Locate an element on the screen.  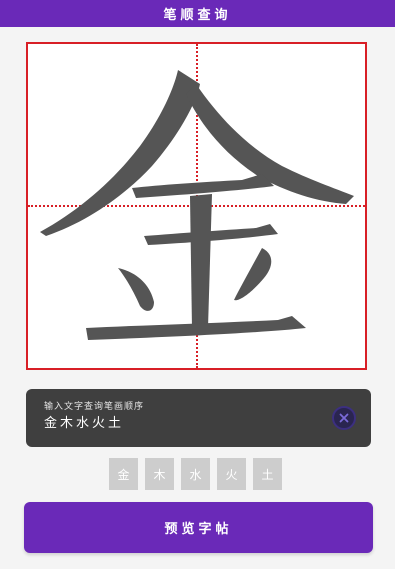
character-input-panel: 输入文字查询笔画顺序 is located at coordinates (198, 418).